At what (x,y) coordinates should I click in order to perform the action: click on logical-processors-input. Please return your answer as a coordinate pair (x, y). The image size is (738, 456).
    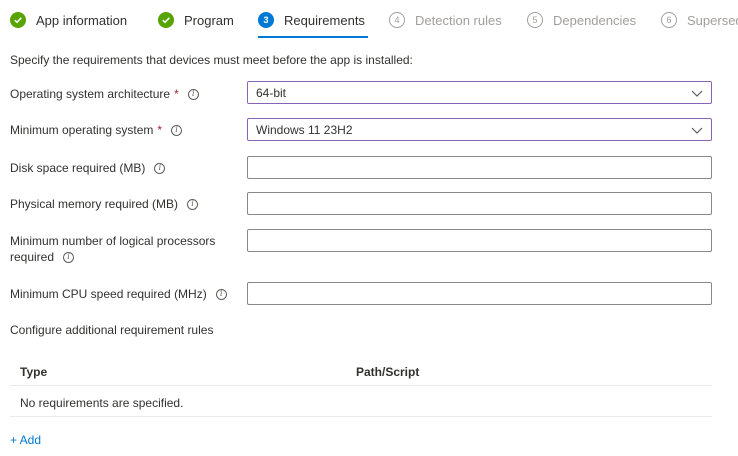
    Looking at the image, I should click on (479, 240).